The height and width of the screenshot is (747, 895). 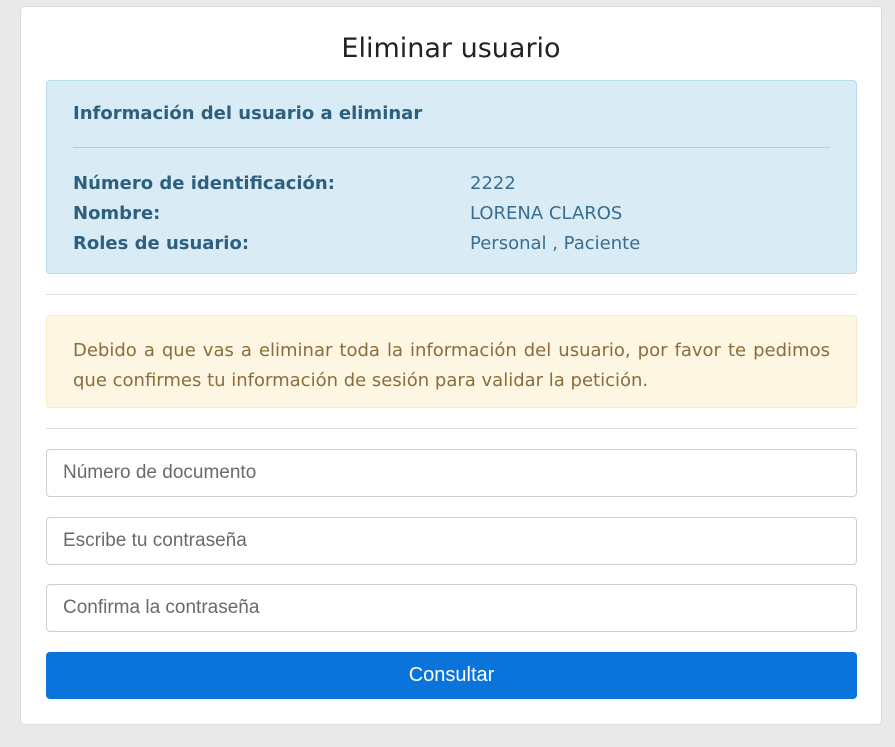 I want to click on confirm-password-input, so click(x=451, y=608).